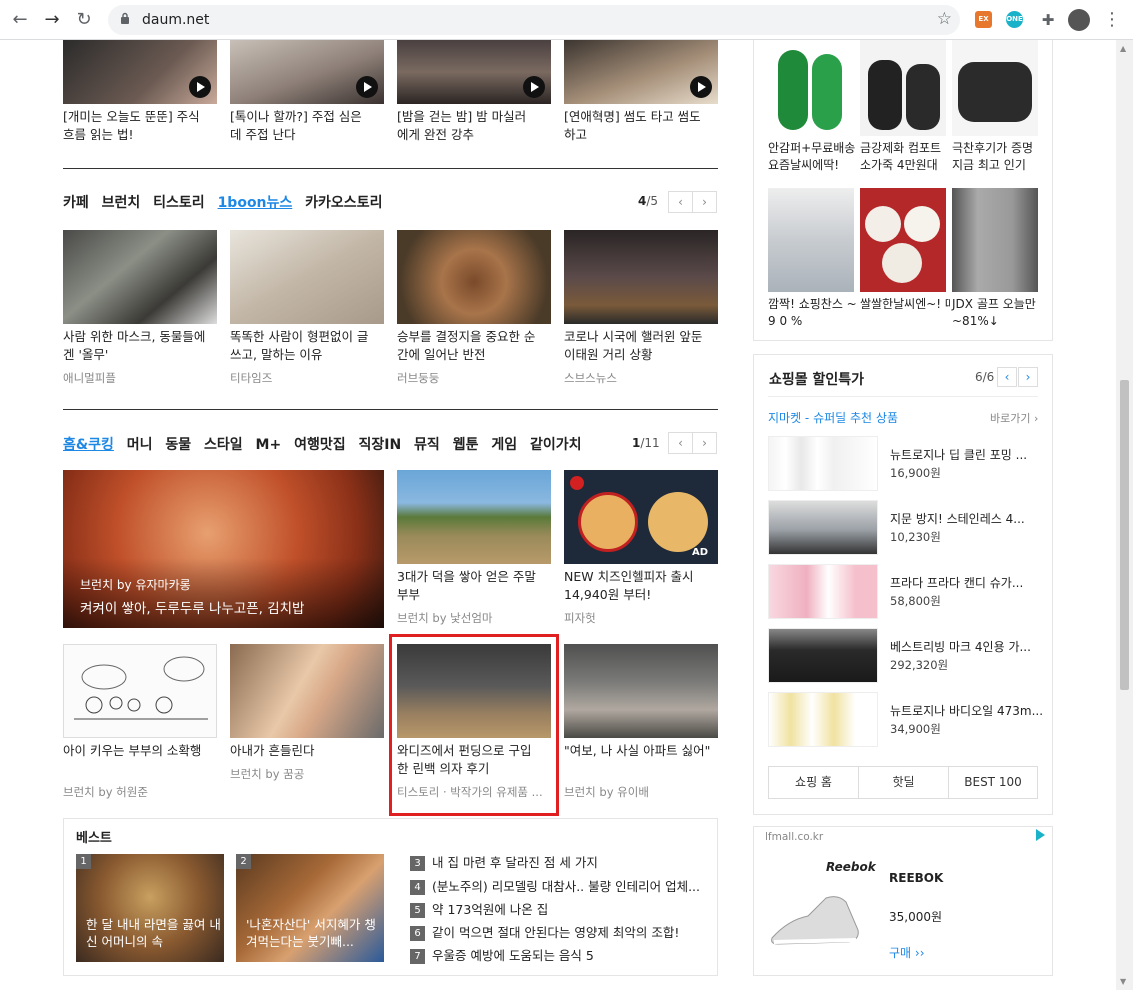 This screenshot has width=1133, height=990. Describe the element at coordinates (639, 126) in the screenshot. I see `video-caption-4: [연애혁명] 썸도 타고 썸도 하고` at that location.